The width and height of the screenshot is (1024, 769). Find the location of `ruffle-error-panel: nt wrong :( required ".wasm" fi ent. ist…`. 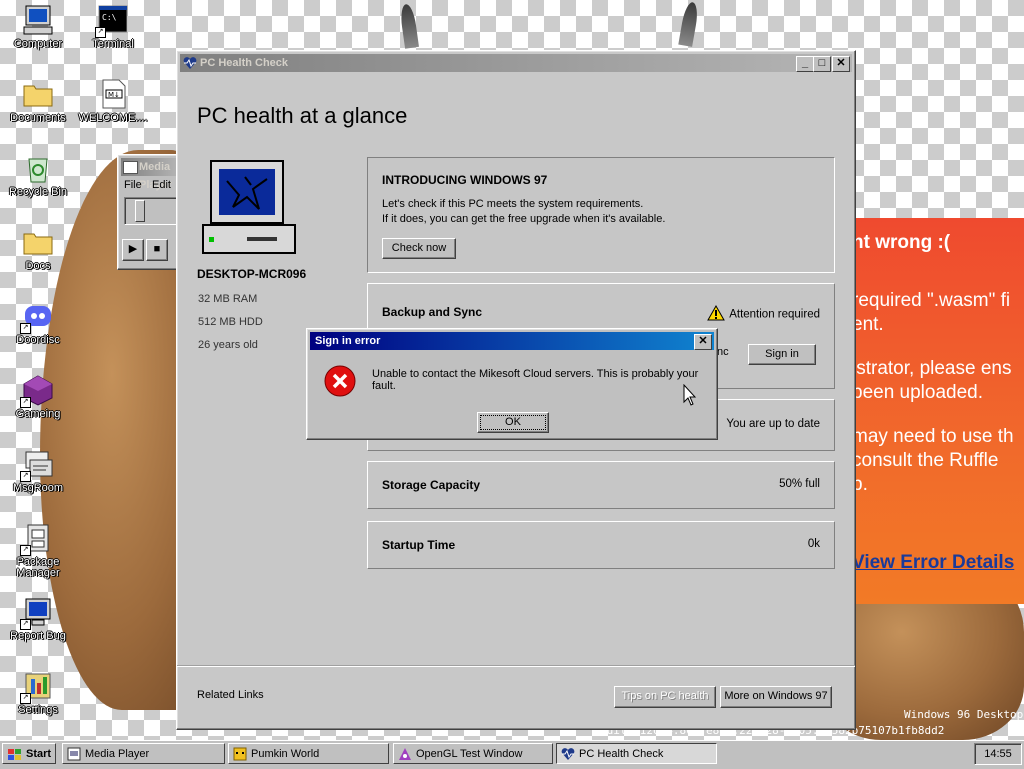

ruffle-error-panel: nt wrong :( required ".wasm" fi ent. ist… is located at coordinates (940, 411).